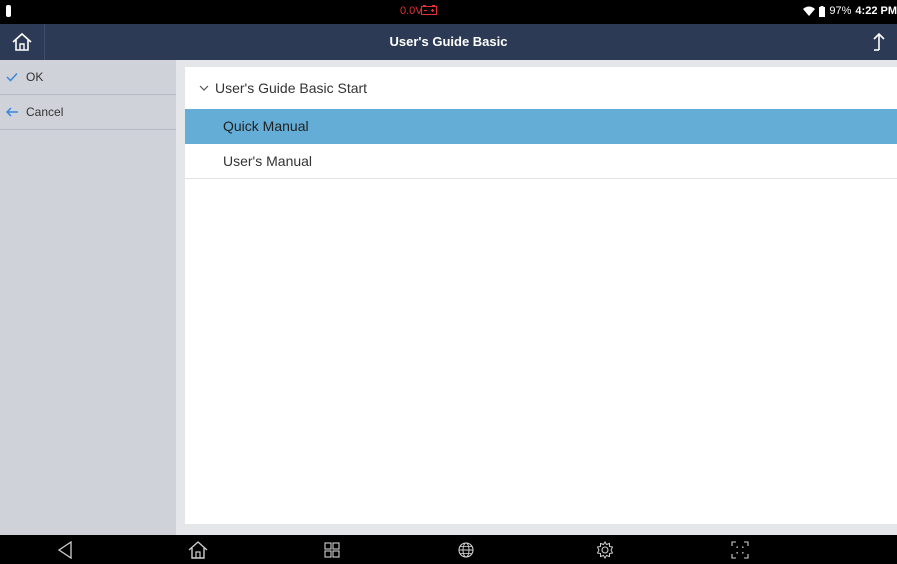 The image size is (897, 564). Describe the element at coordinates (88, 77) in the screenshot. I see `ok-button: OK` at that location.